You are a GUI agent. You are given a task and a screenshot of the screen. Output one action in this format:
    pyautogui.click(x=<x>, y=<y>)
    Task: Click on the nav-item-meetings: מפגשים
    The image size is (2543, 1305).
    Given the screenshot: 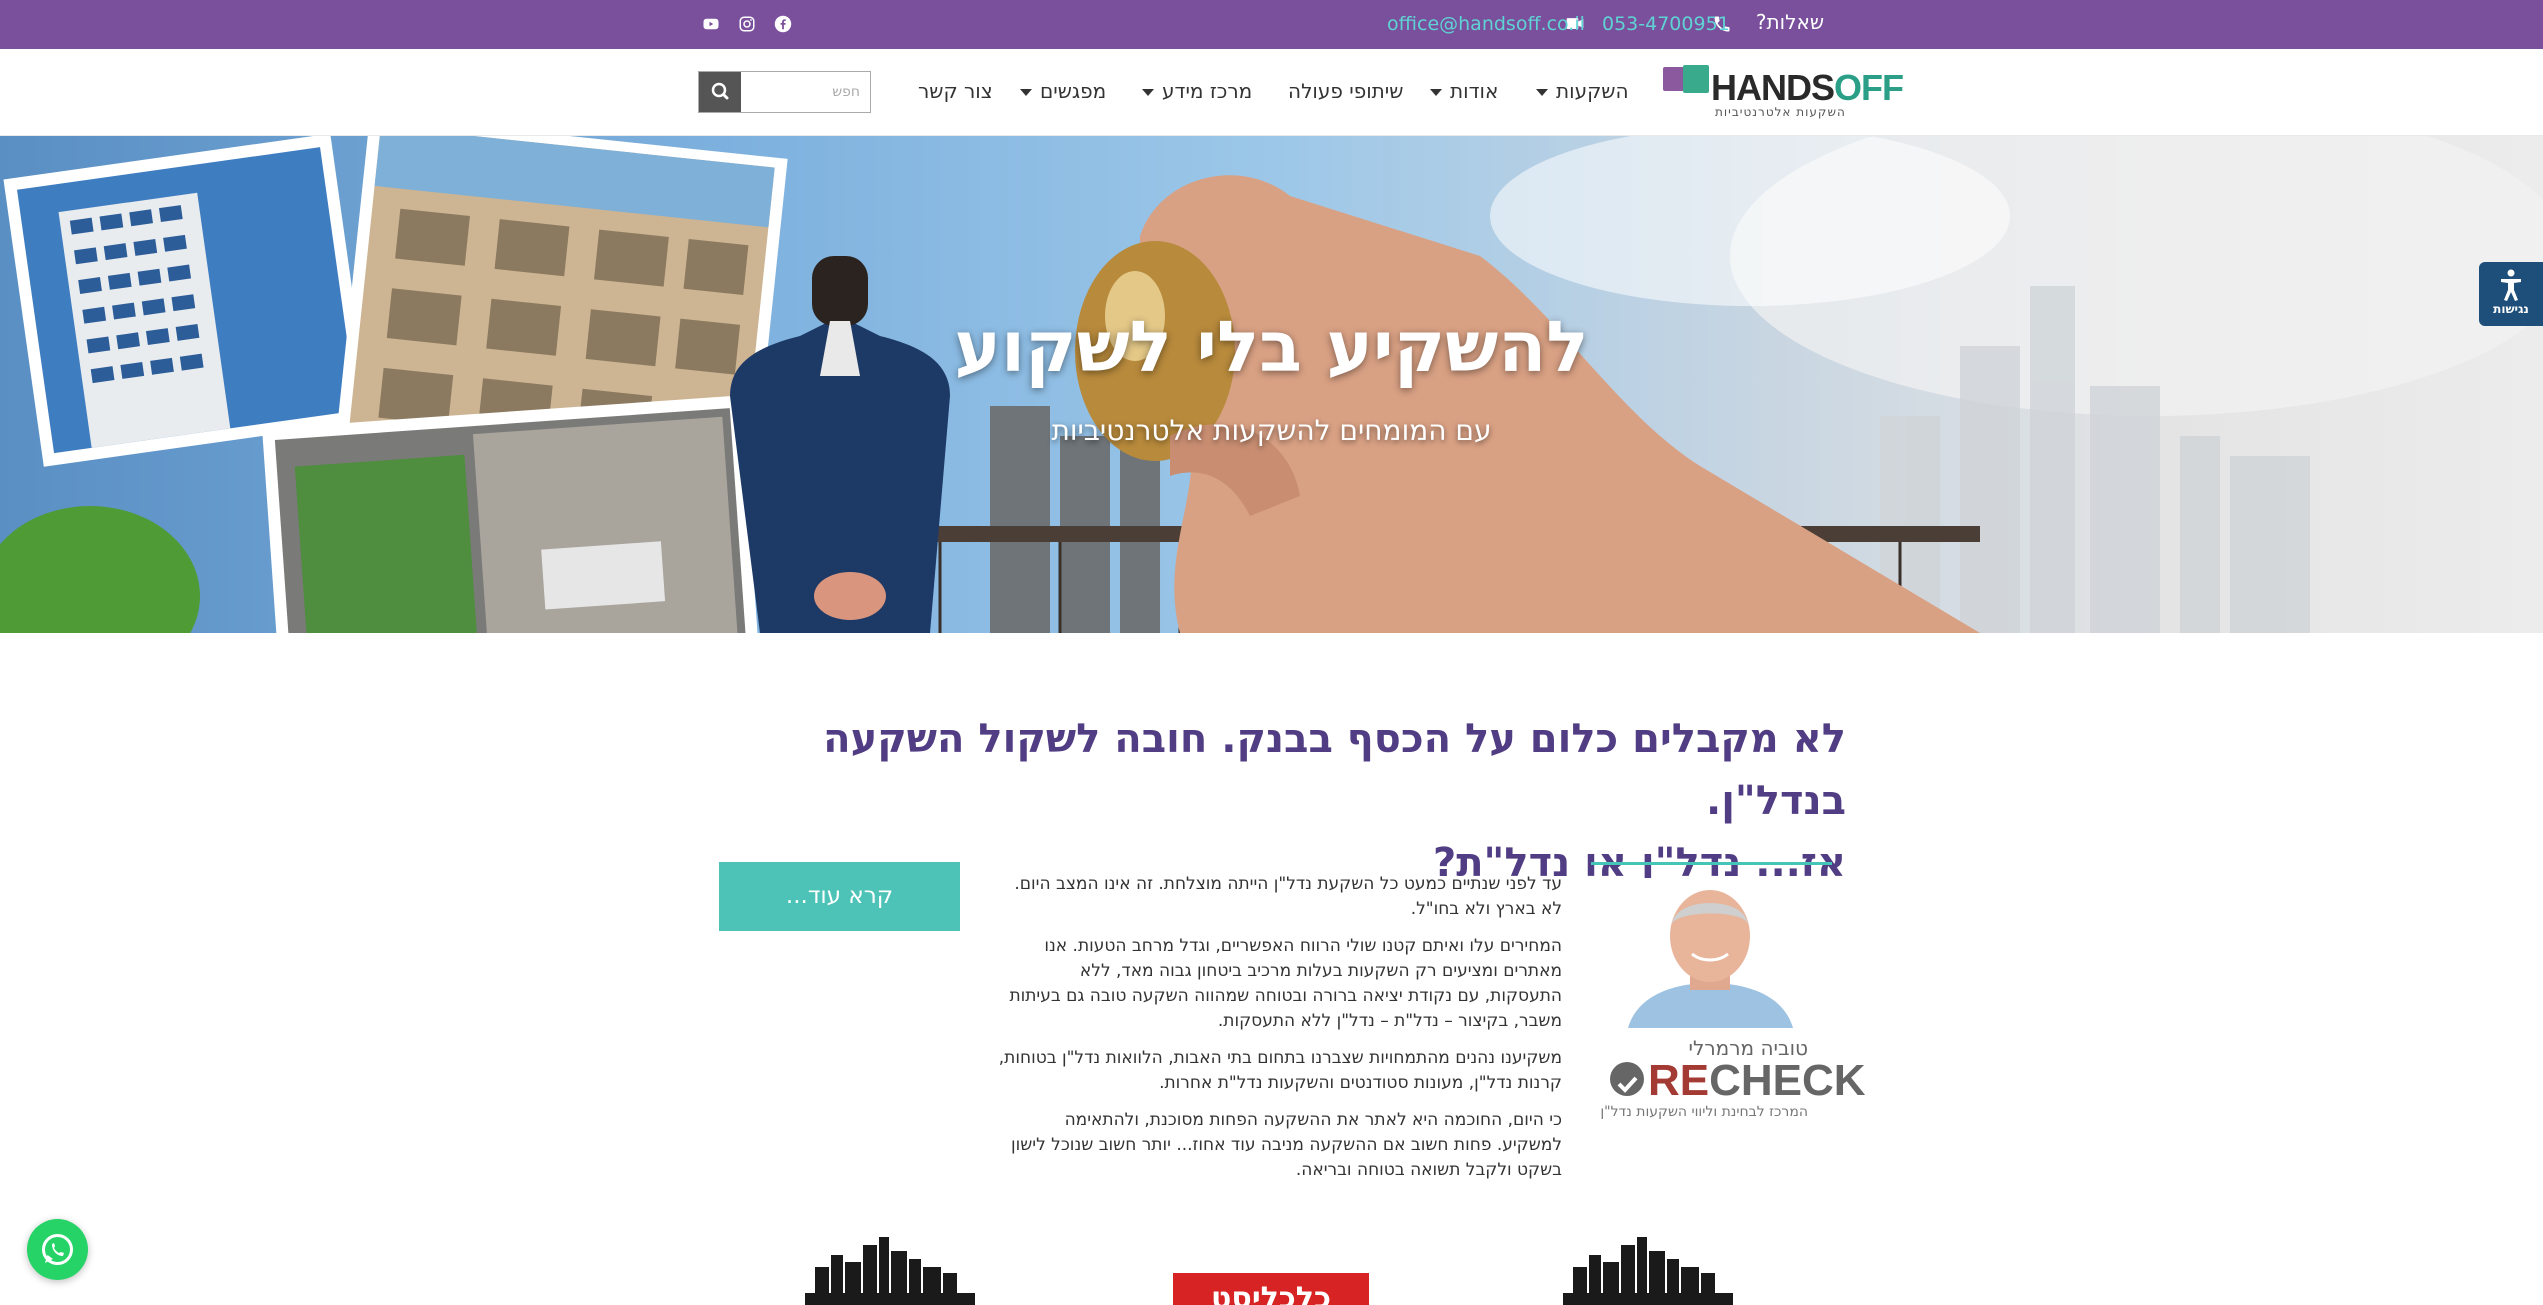 What is the action you would take?
    pyautogui.click(x=1063, y=91)
    